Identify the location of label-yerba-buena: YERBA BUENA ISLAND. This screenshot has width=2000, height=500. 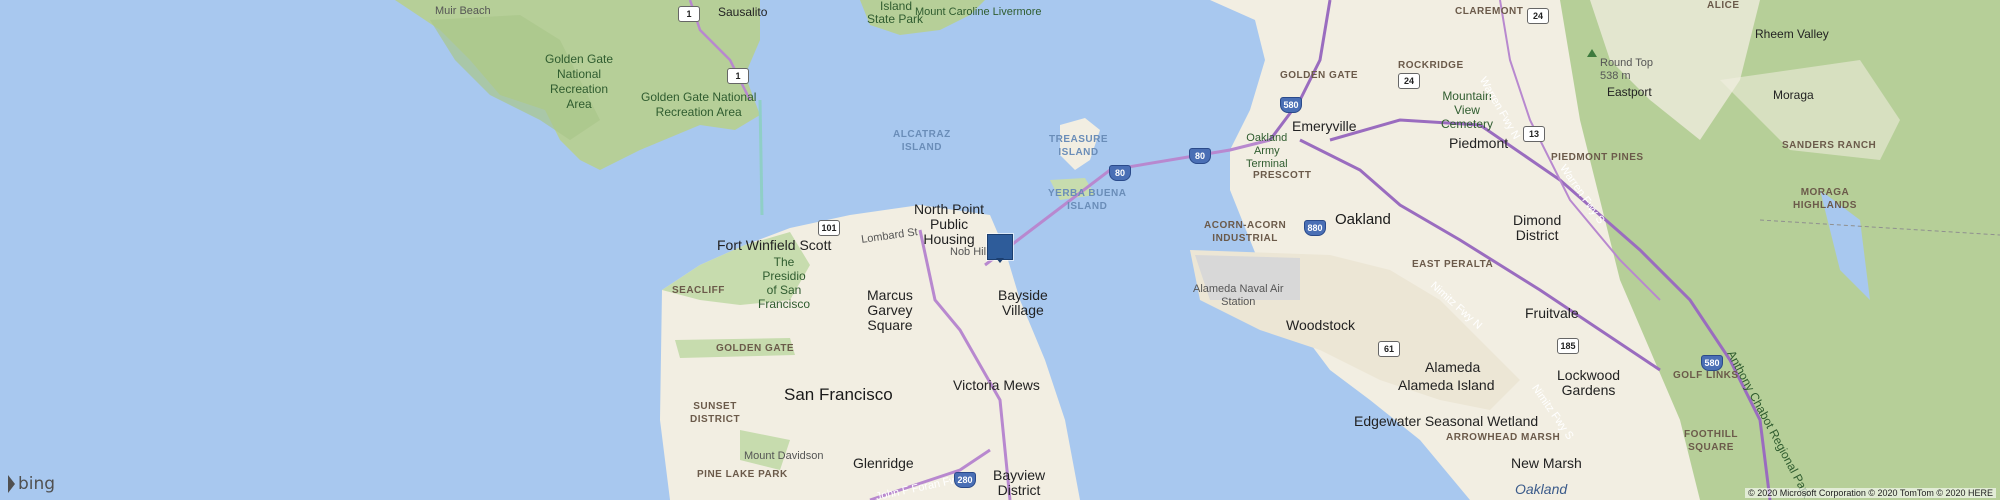
(1087, 200).